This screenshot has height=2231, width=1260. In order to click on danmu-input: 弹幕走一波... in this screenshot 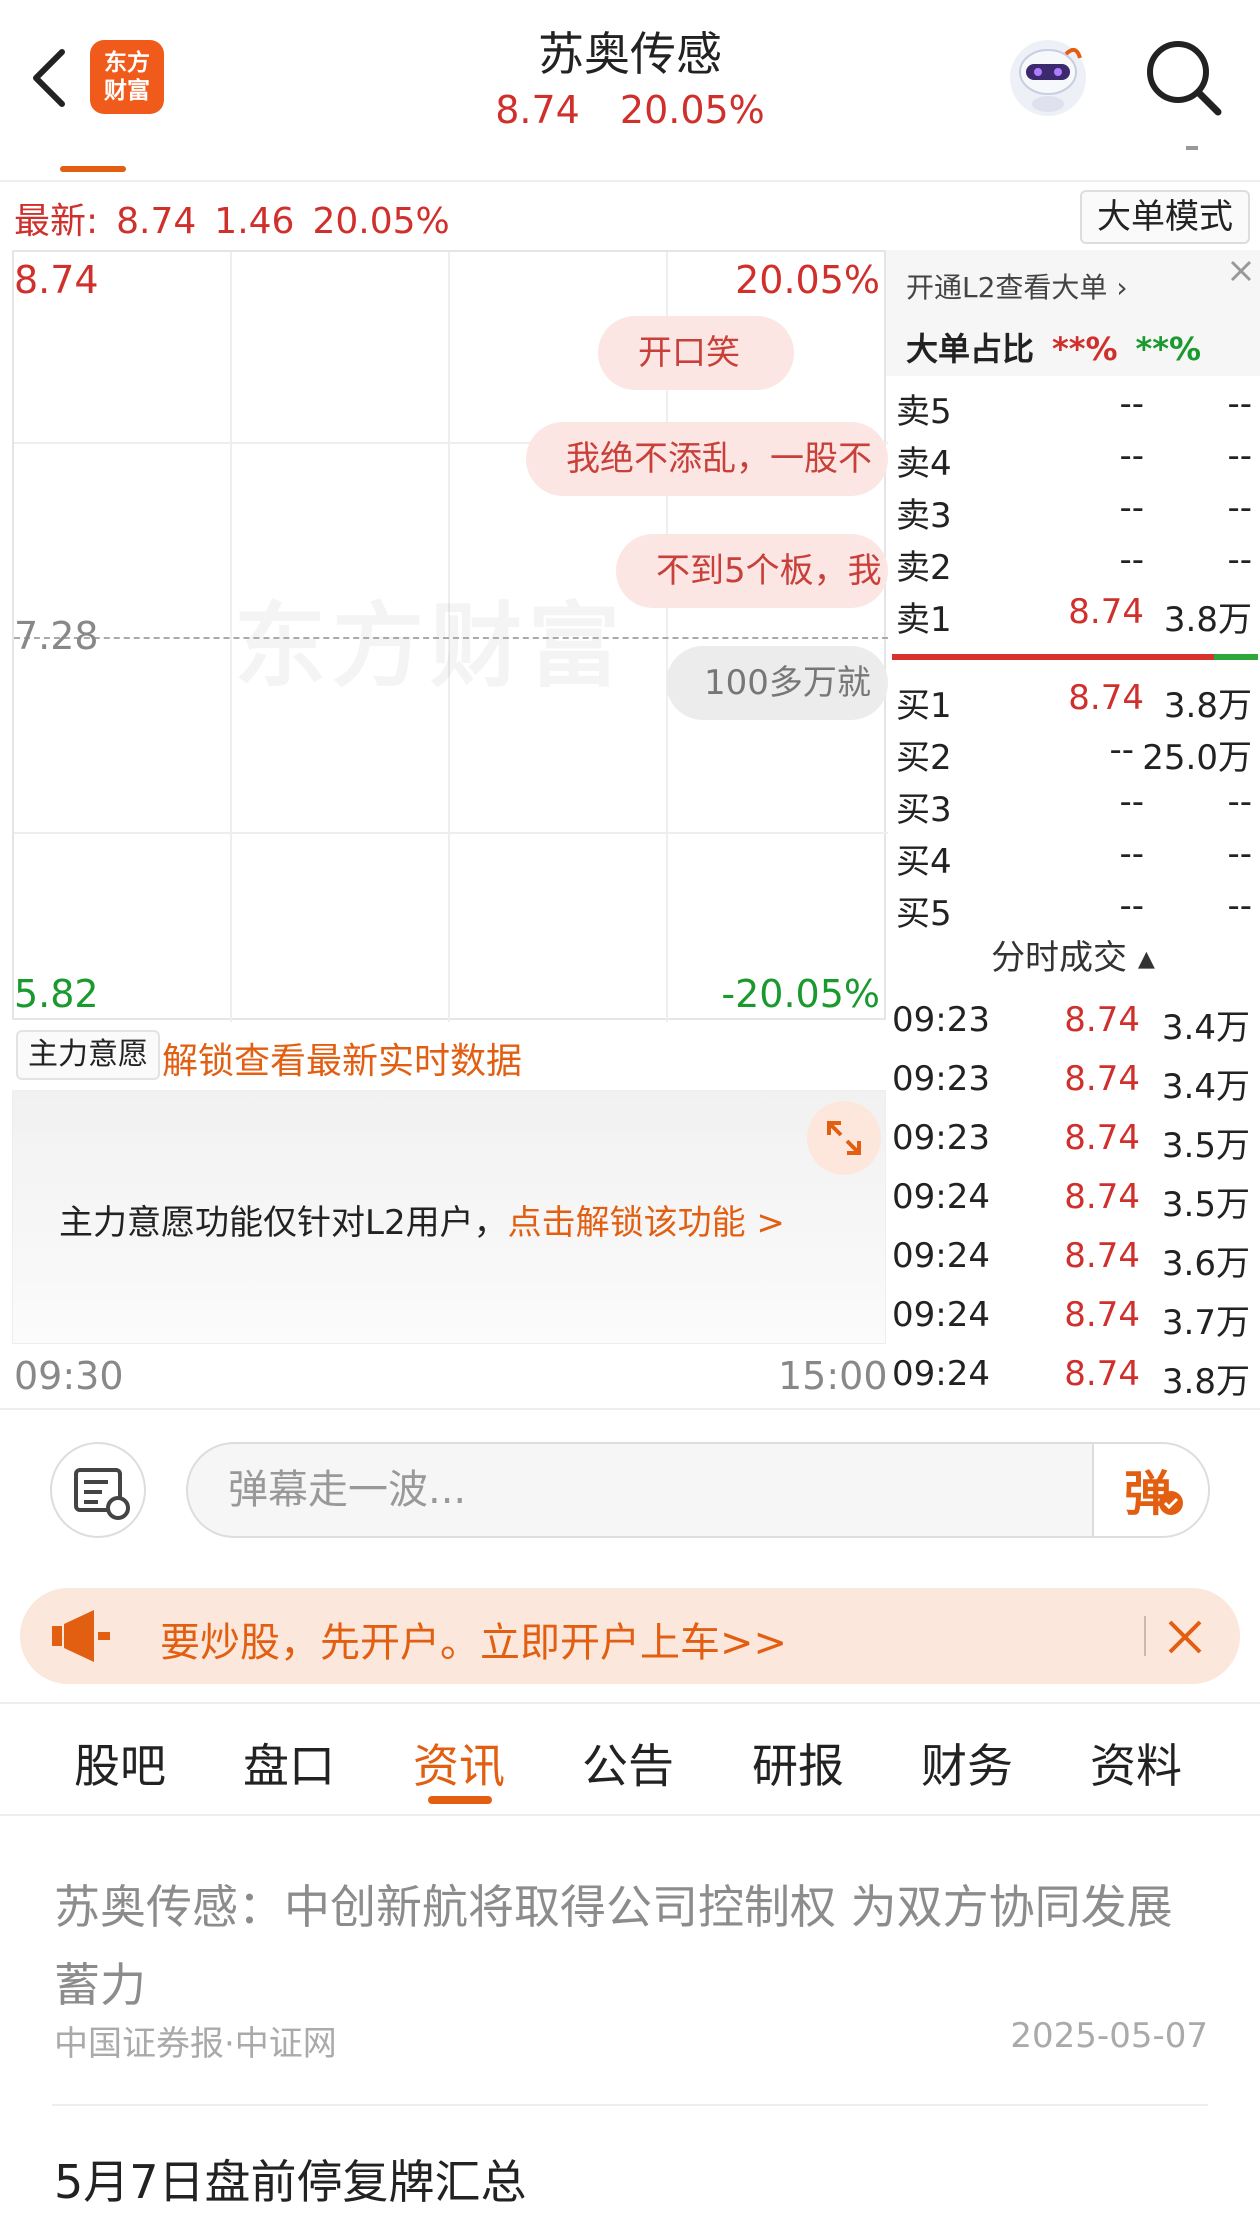, I will do `click(698, 1490)`.